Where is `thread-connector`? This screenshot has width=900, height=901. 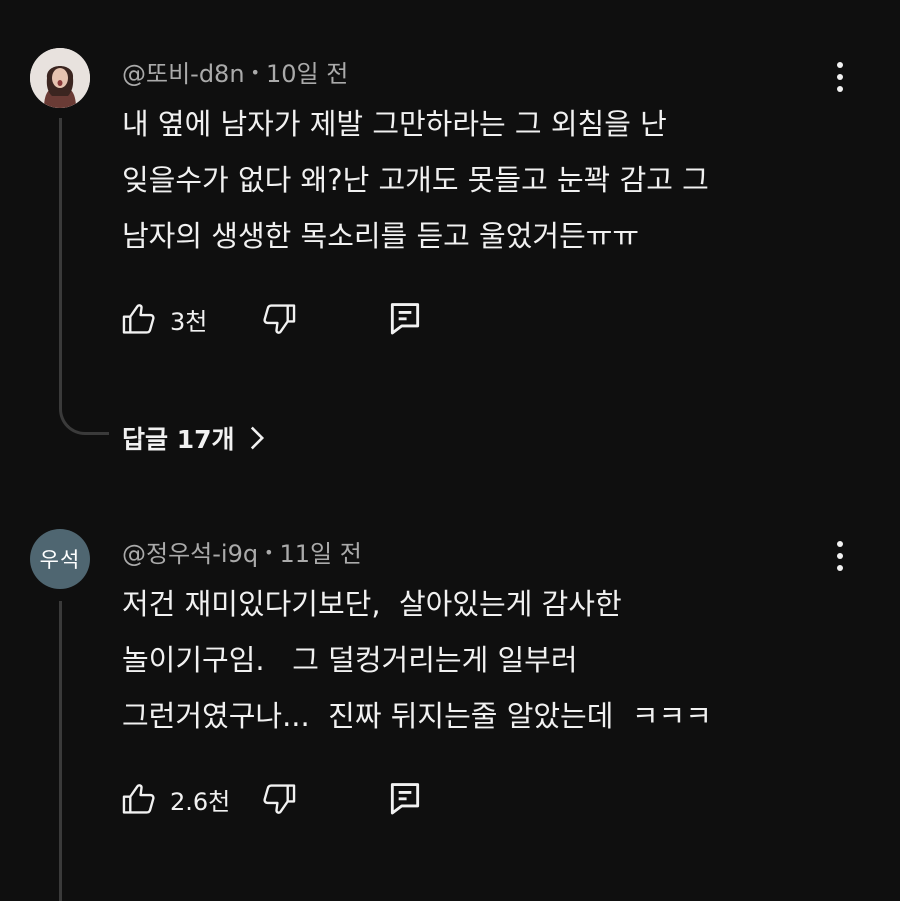
thread-connector is located at coordinates (84, 407).